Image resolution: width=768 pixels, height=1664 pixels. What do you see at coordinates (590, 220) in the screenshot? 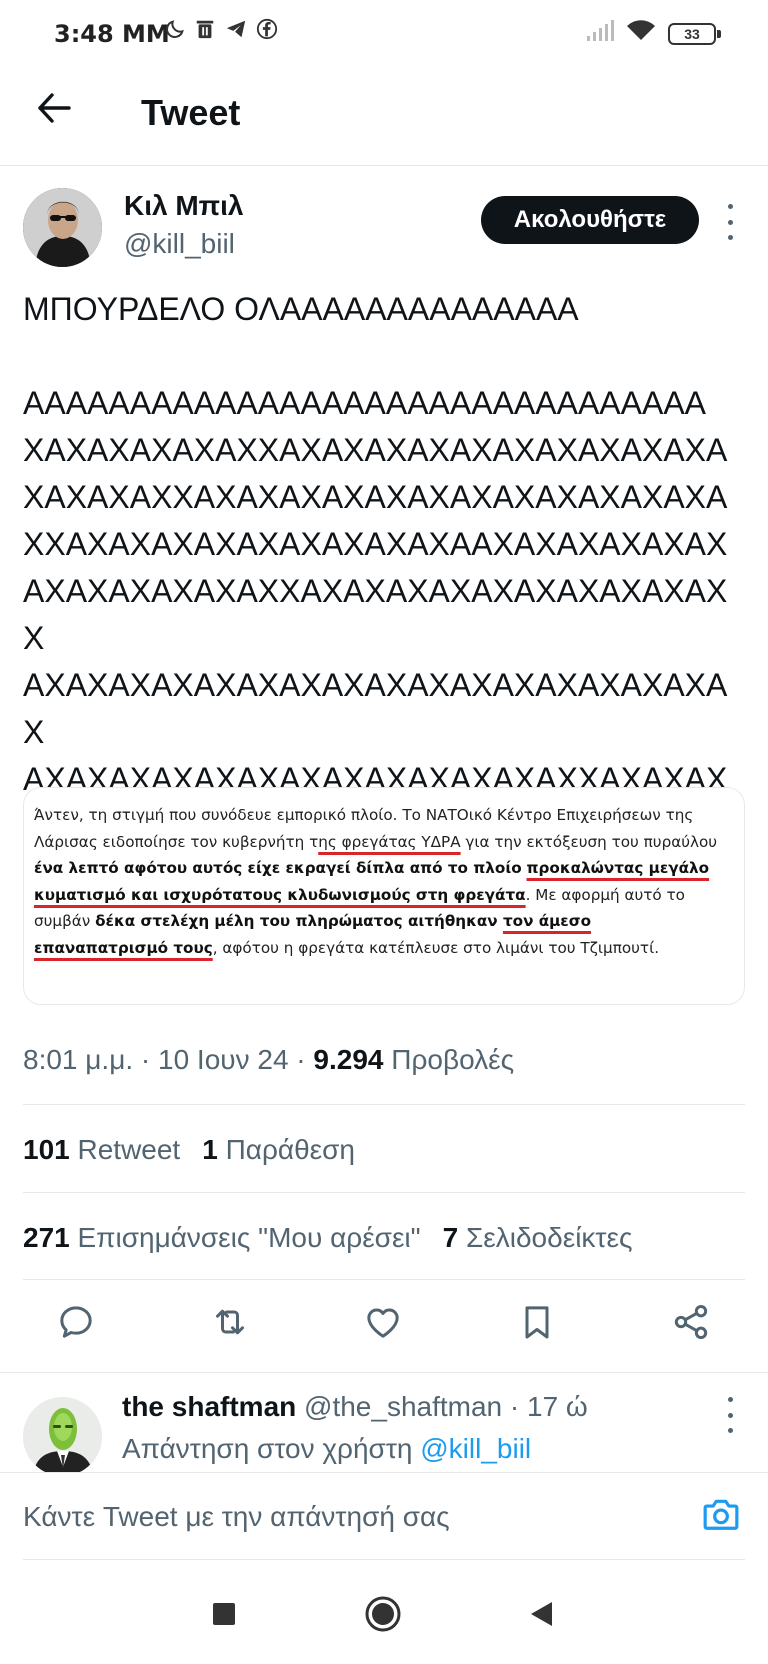
I see `follow-button: Ακολουθήστε` at bounding box center [590, 220].